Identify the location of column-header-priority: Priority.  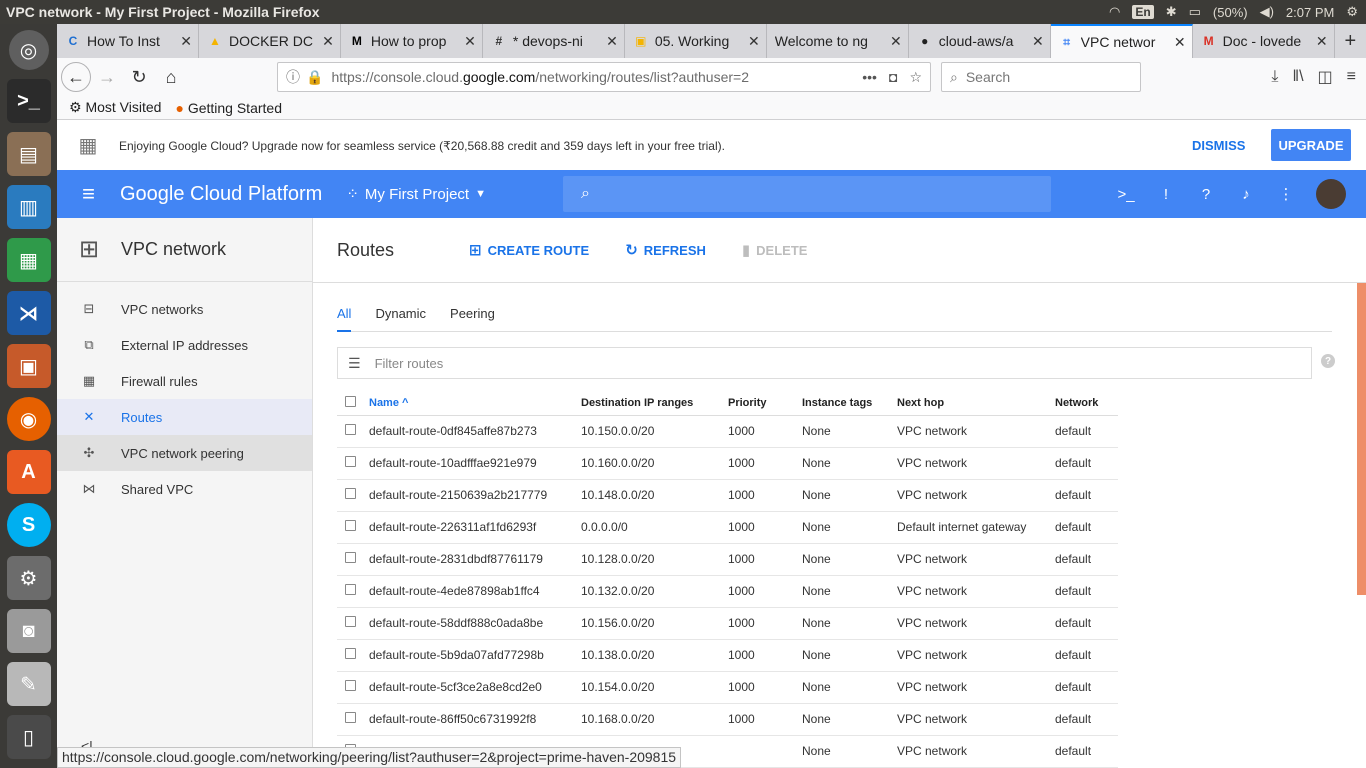
(765, 403).